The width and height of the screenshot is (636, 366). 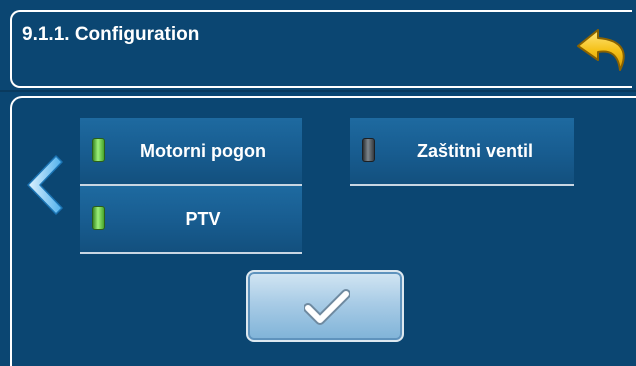 What do you see at coordinates (603, 51) in the screenshot?
I see `return-arrow-icon` at bounding box center [603, 51].